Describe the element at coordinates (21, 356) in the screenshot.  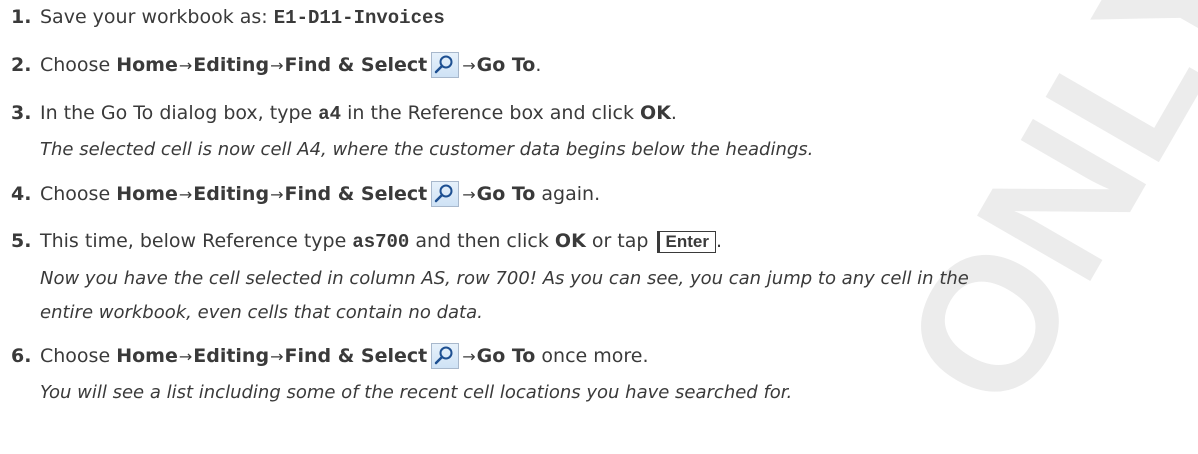
I see `step-number: 6.` at that location.